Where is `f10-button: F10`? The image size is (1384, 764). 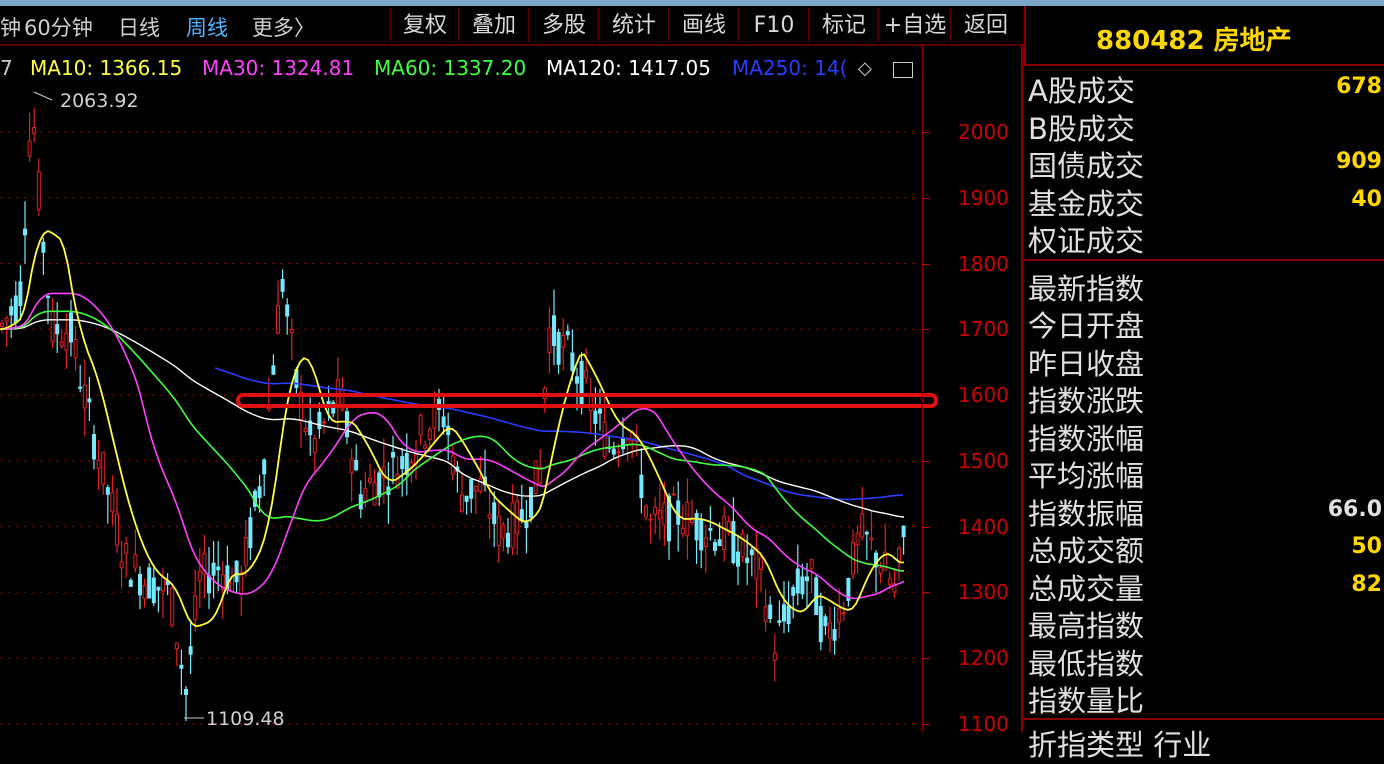
f10-button: F10 is located at coordinates (773, 25).